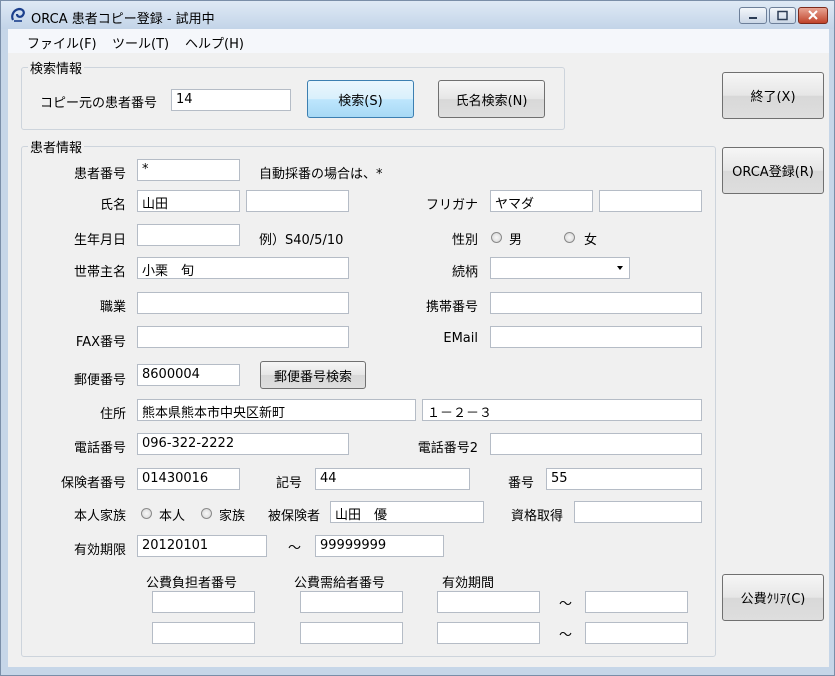  What do you see at coordinates (773, 95) in the screenshot?
I see `exit-button: 終了(X)` at bounding box center [773, 95].